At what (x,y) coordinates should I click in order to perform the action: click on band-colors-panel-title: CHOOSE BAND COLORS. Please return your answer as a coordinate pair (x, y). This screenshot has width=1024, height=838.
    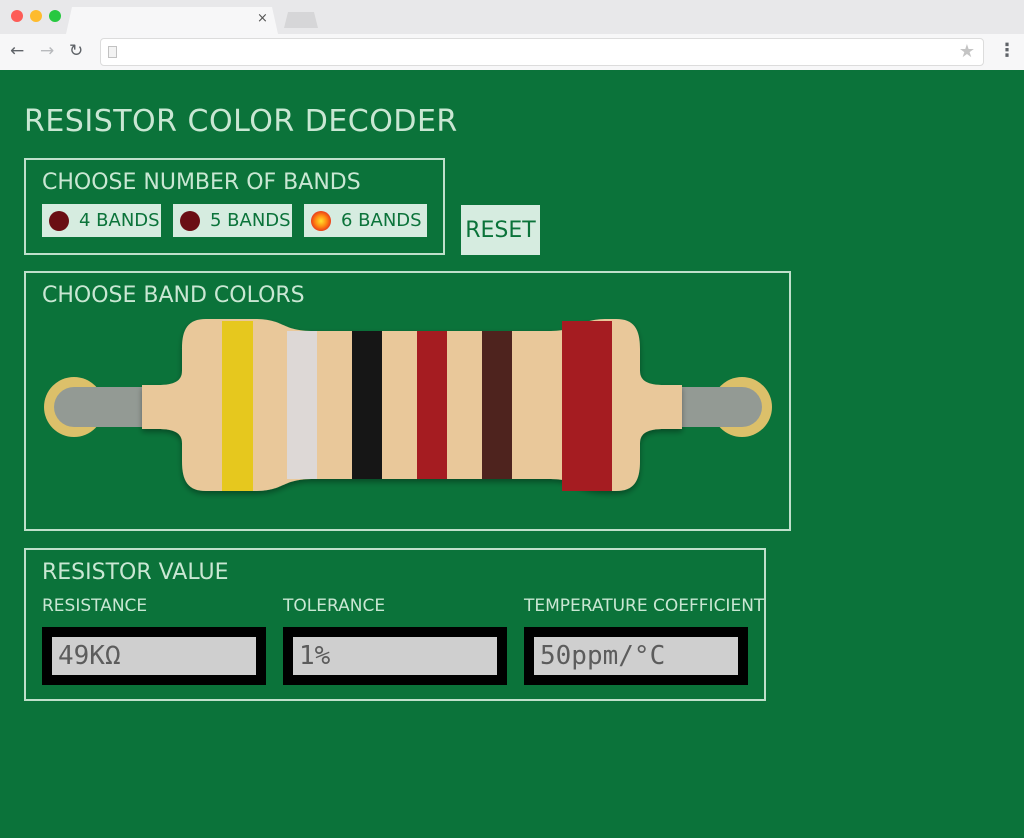
    Looking at the image, I should click on (173, 295).